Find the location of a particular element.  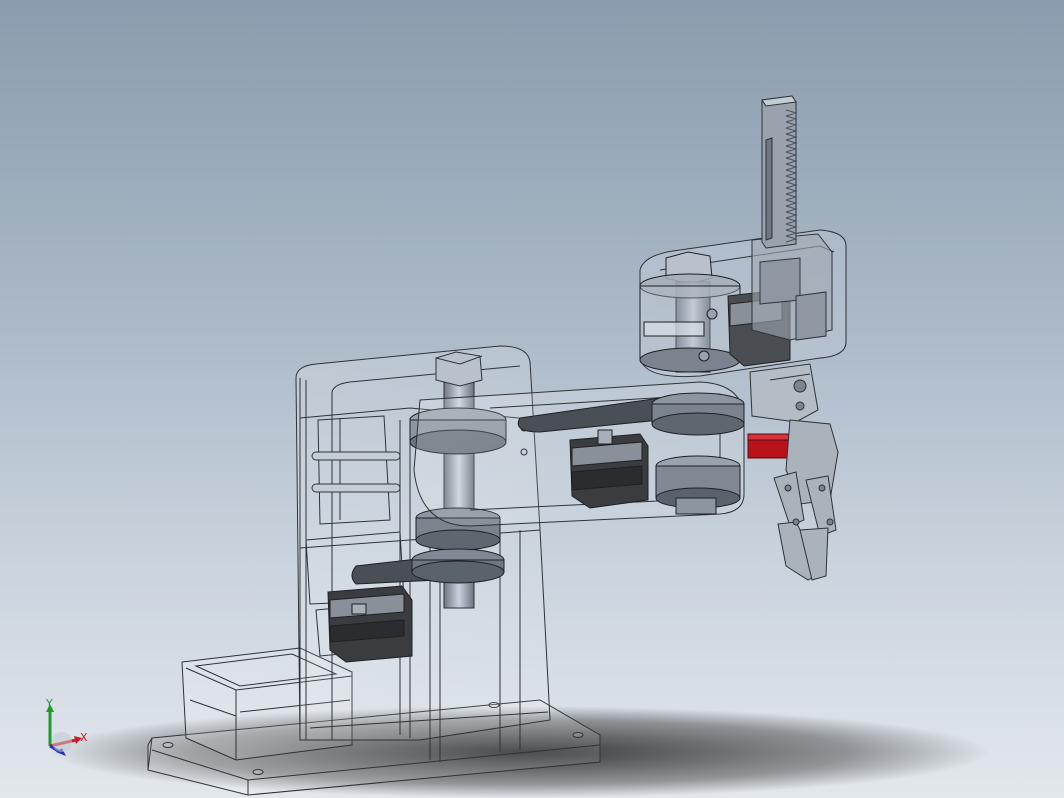

z-axis-rack is located at coordinates (779, 172).